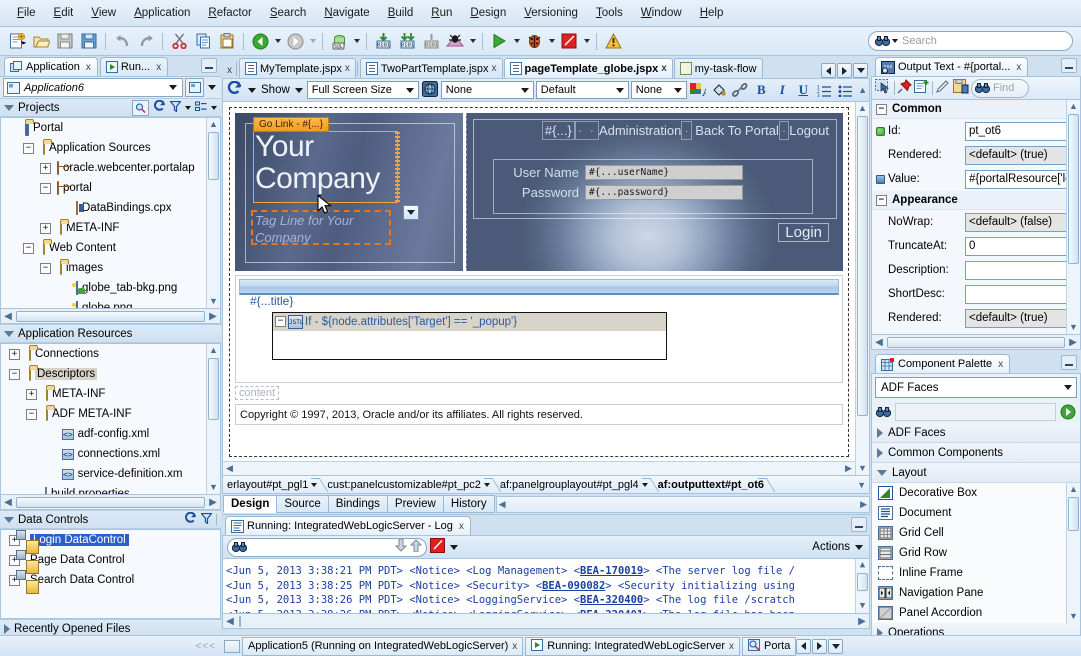 The width and height of the screenshot is (1081, 656). What do you see at coordinates (613, 41) in the screenshot?
I see `warning-icon` at bounding box center [613, 41].